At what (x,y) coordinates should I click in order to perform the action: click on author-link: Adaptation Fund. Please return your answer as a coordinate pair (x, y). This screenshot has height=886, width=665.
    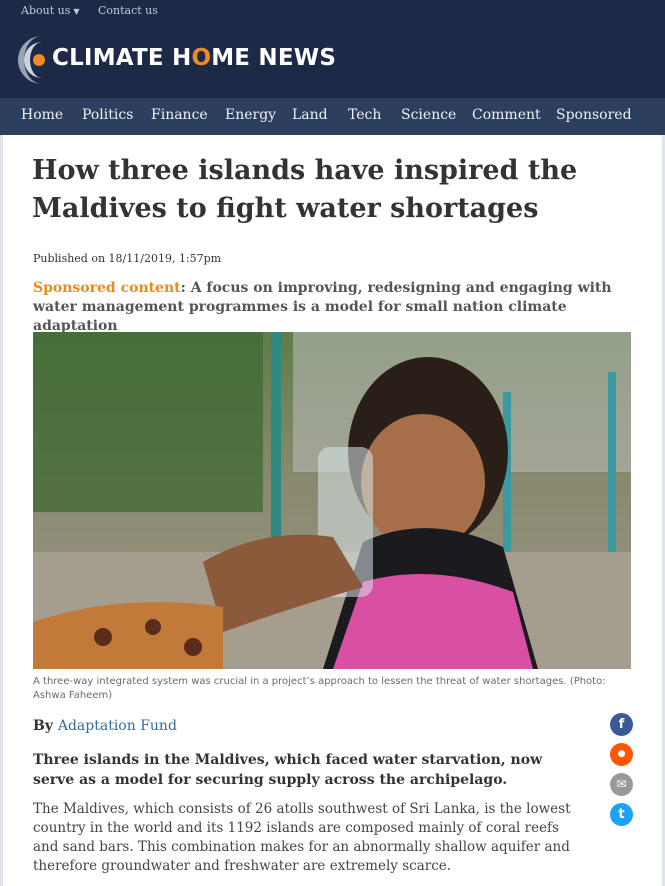
    Looking at the image, I should click on (117, 726).